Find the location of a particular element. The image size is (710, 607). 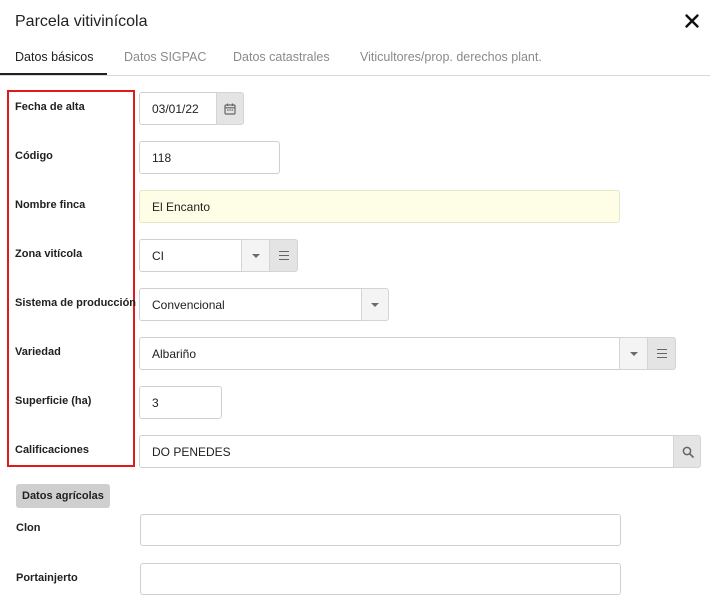

tab-datos-basicos: Datos básicos is located at coordinates (54, 57).